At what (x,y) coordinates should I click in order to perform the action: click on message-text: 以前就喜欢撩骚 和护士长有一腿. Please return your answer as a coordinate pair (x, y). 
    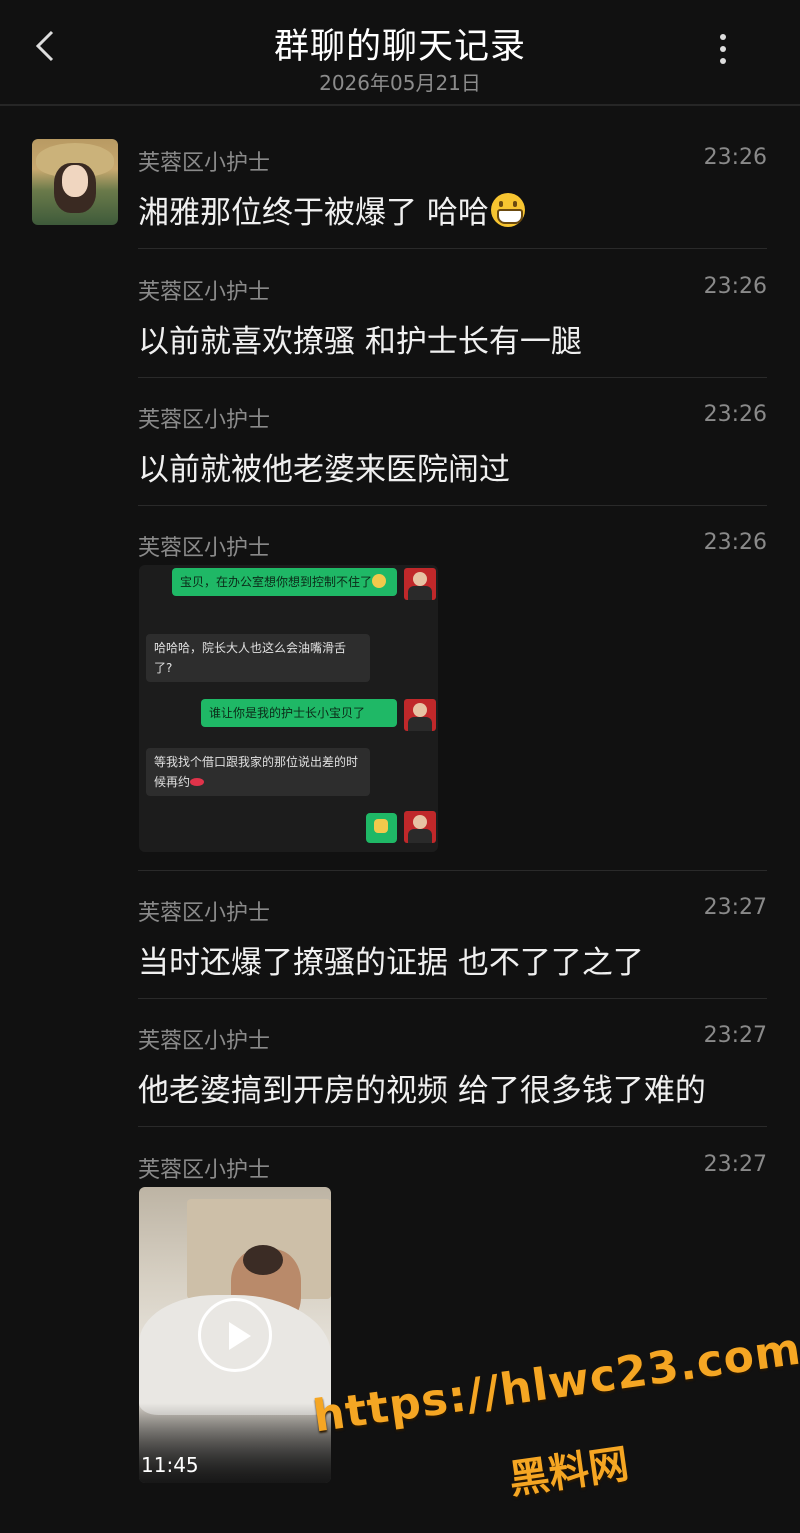
    Looking at the image, I should click on (360, 342).